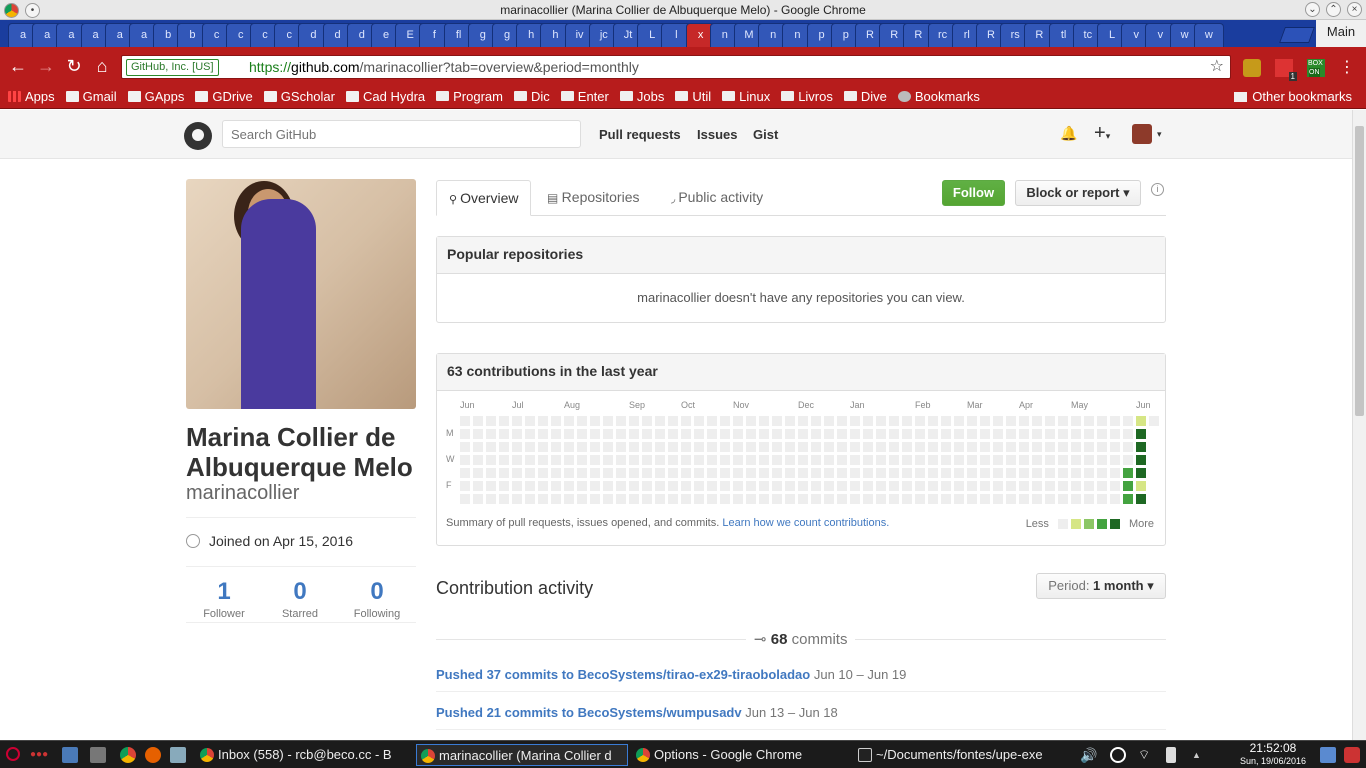 This screenshot has width=1366, height=768. I want to click on bookmark-item: Program, so click(469, 96).